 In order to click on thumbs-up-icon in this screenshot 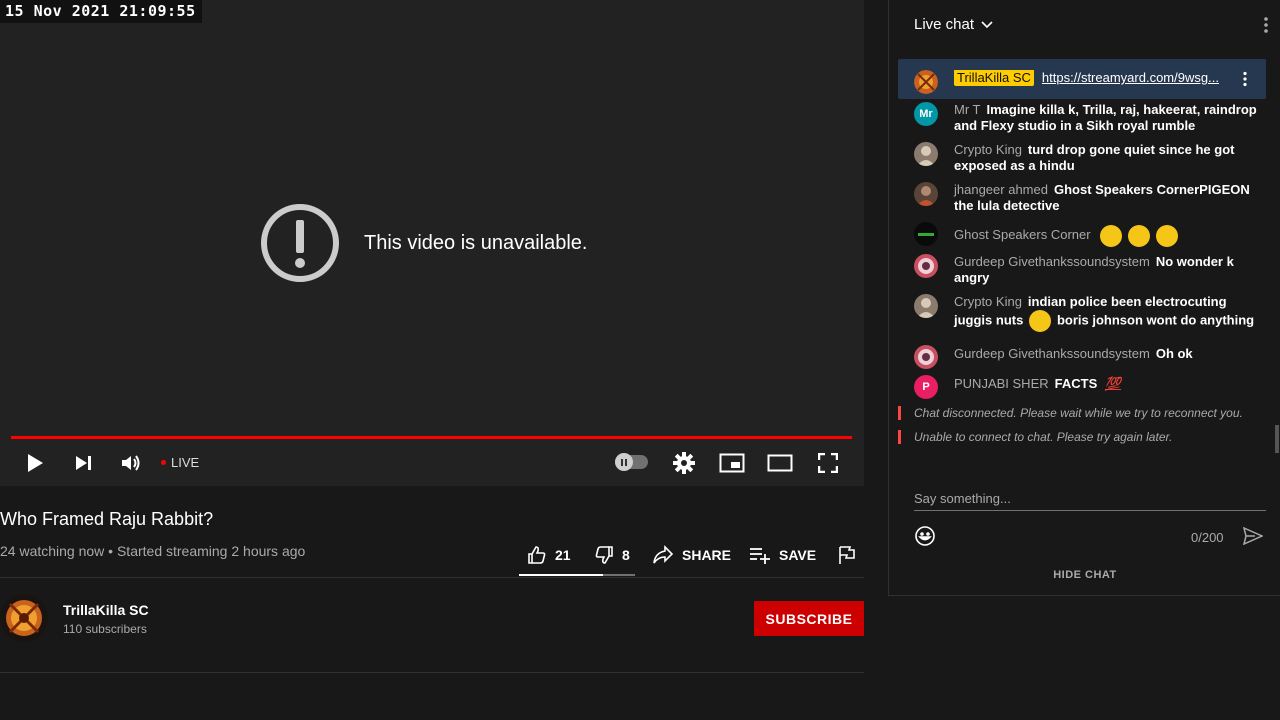, I will do `click(537, 555)`.